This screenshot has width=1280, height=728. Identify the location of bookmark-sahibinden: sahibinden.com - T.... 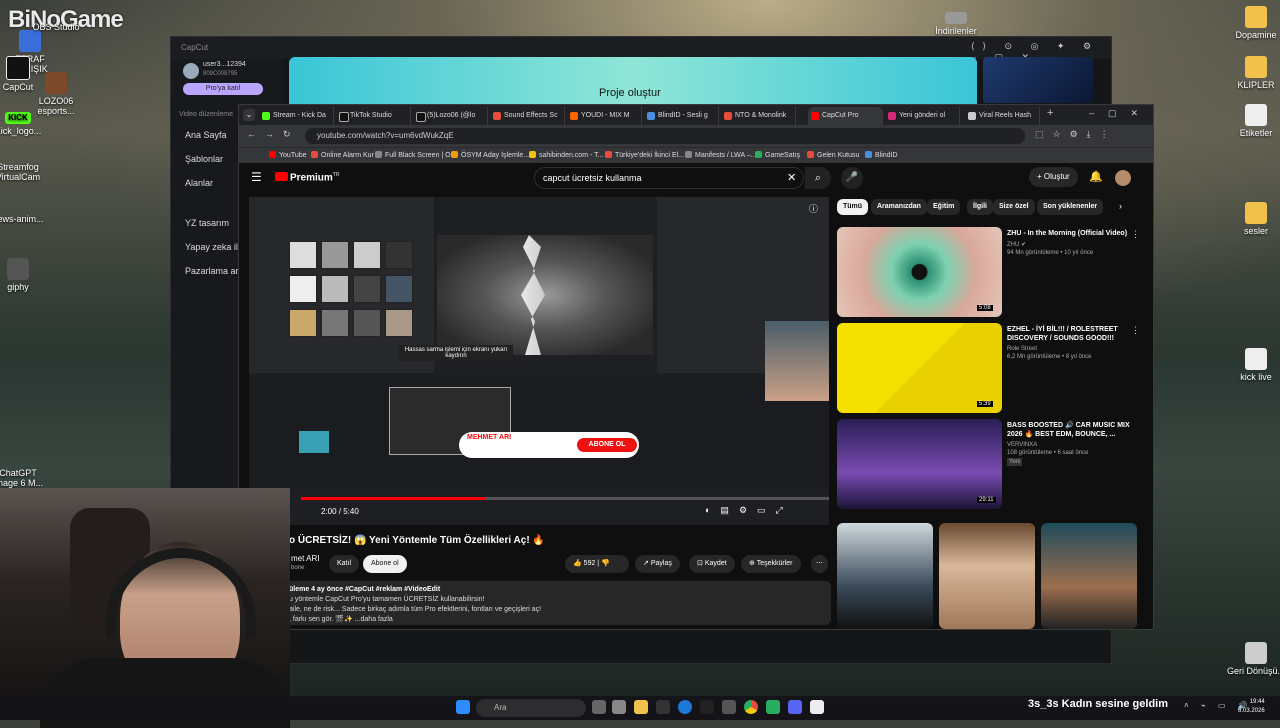
(566, 155).